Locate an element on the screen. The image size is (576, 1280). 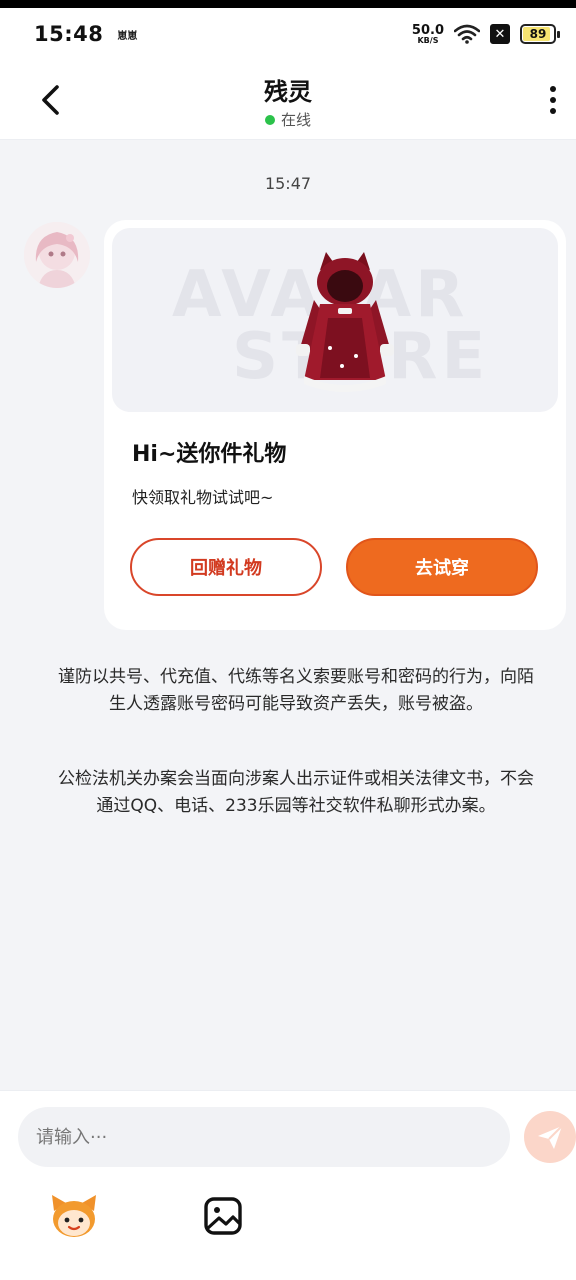
more-options-button is located at coordinates (553, 100).